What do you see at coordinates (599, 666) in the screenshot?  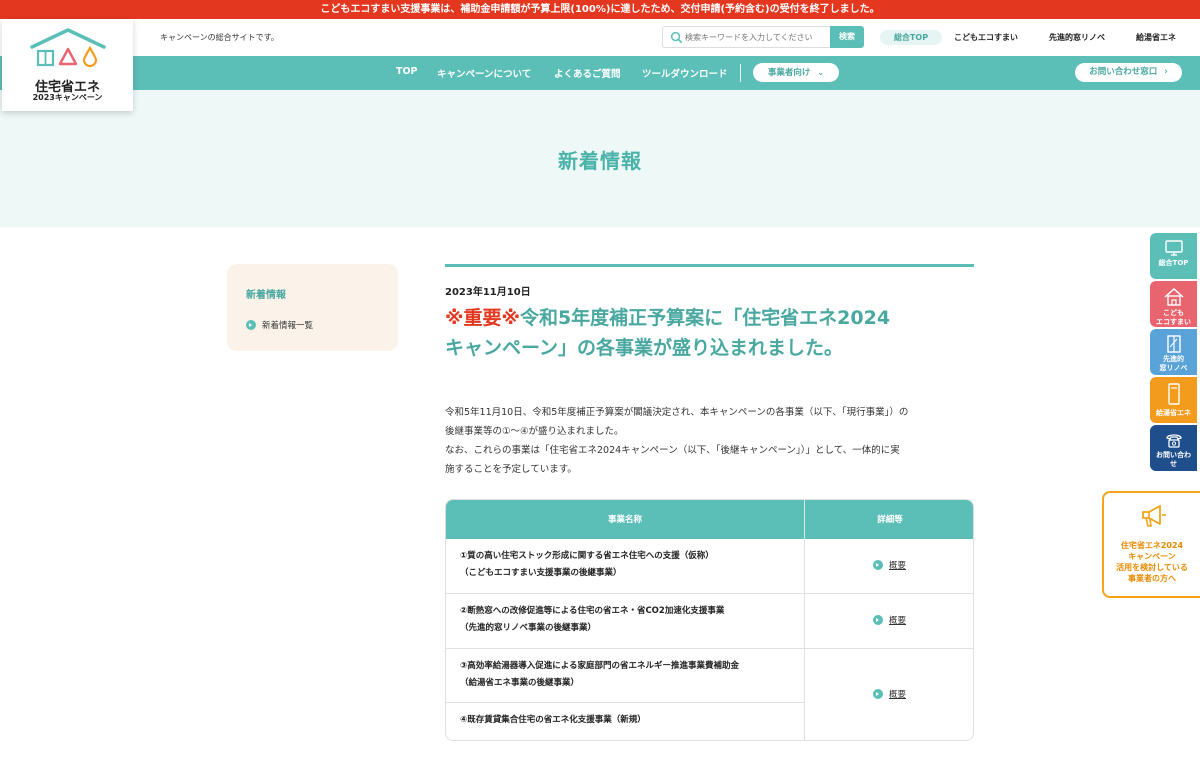 I see `row-title: ③高効率給湯器導入促進による家庭部門の省エネルギー推進事業費補助金` at bounding box center [599, 666].